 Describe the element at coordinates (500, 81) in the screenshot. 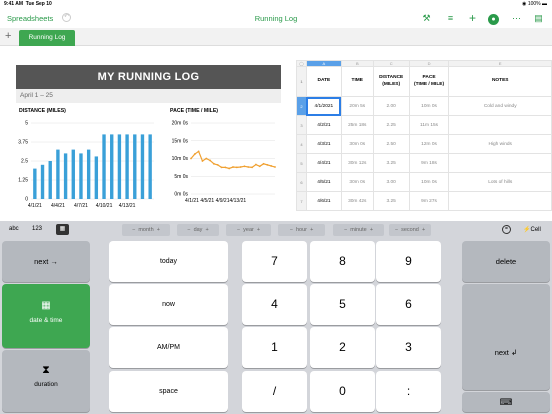

I see `header-cell-notes: NOTES` at that location.